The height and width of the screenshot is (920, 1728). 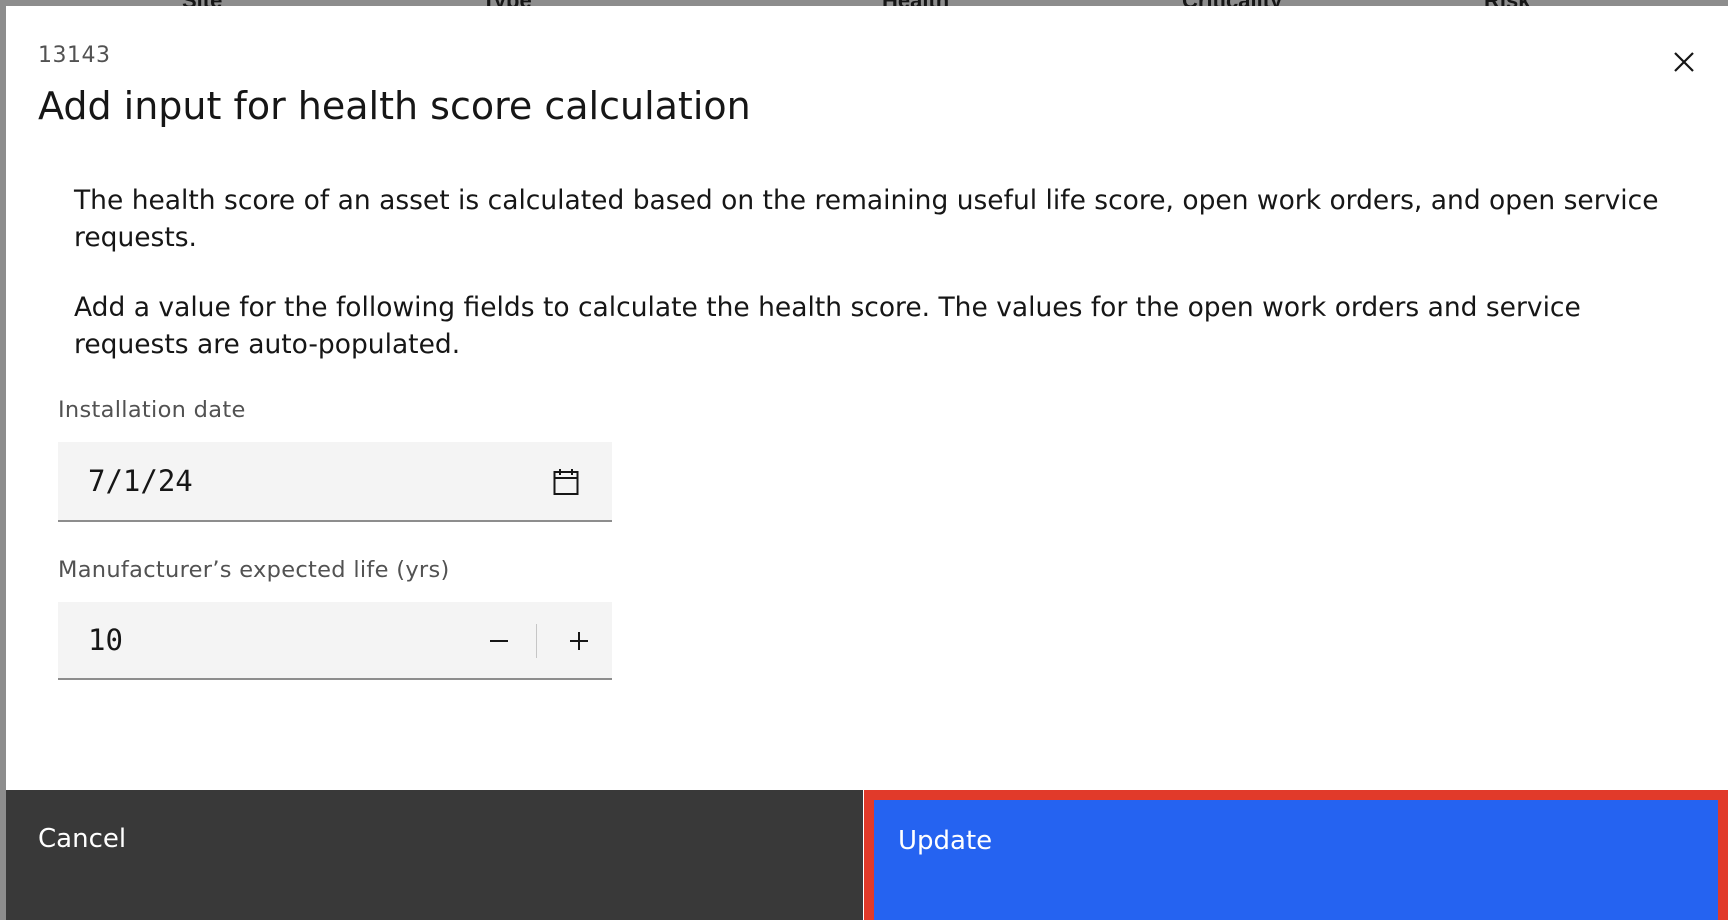 I want to click on modal-footer: Cancel Update, so click(x=867, y=855).